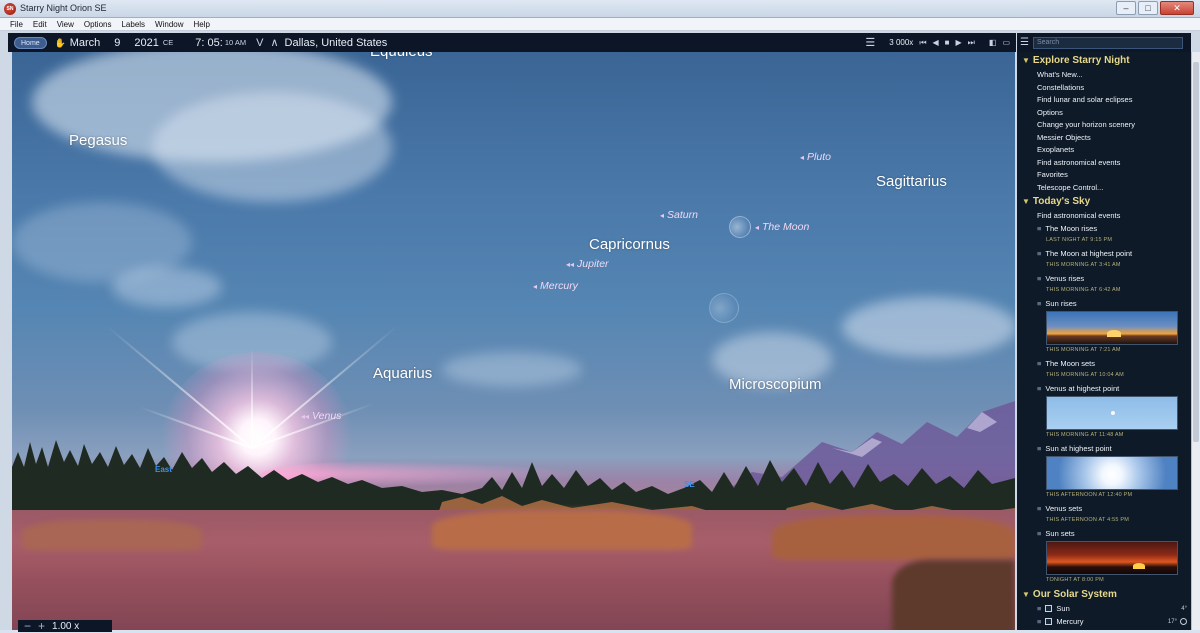  Describe the element at coordinates (1112, 413) in the screenshot. I see `venus-thumbnail` at that location.